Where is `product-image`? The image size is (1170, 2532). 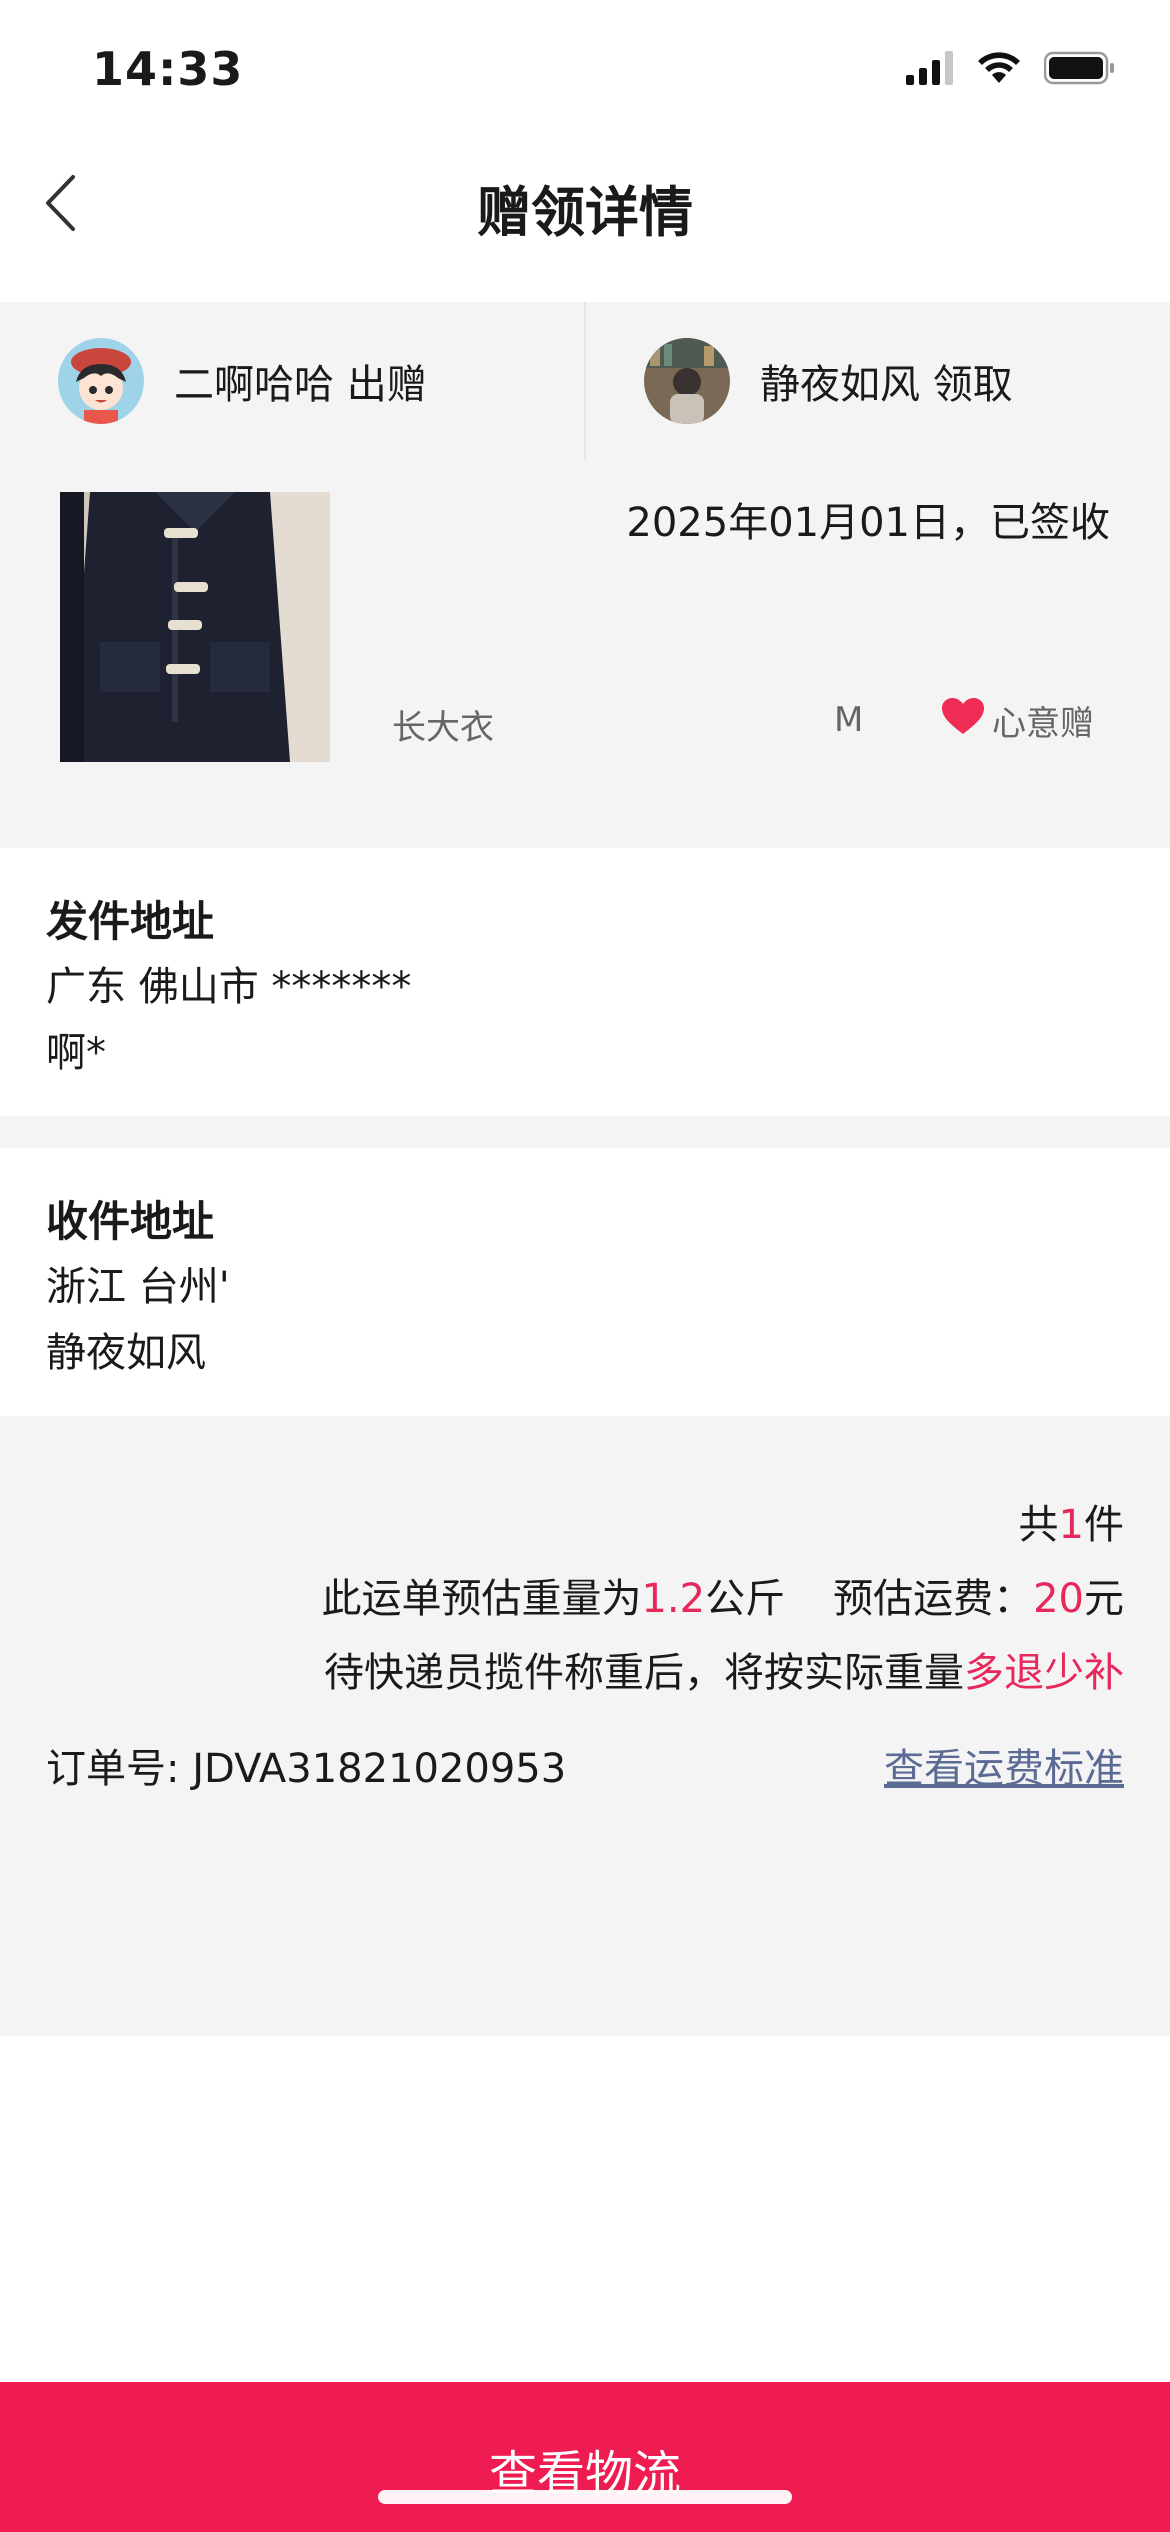 product-image is located at coordinates (195, 627).